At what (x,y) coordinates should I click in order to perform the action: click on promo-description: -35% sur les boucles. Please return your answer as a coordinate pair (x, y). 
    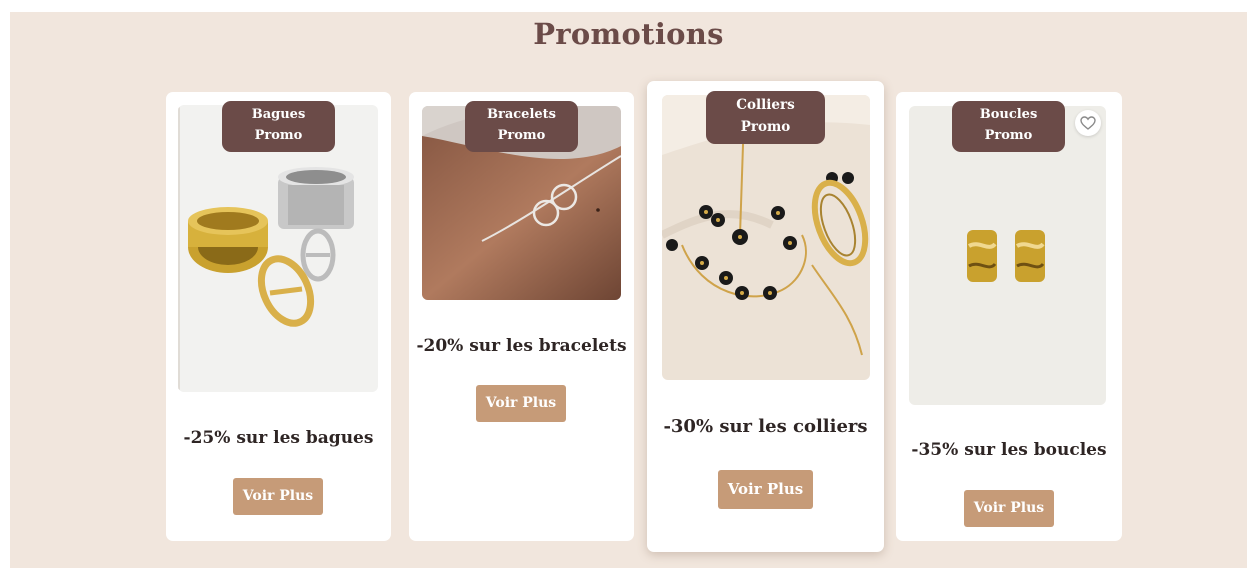
    Looking at the image, I should click on (1009, 450).